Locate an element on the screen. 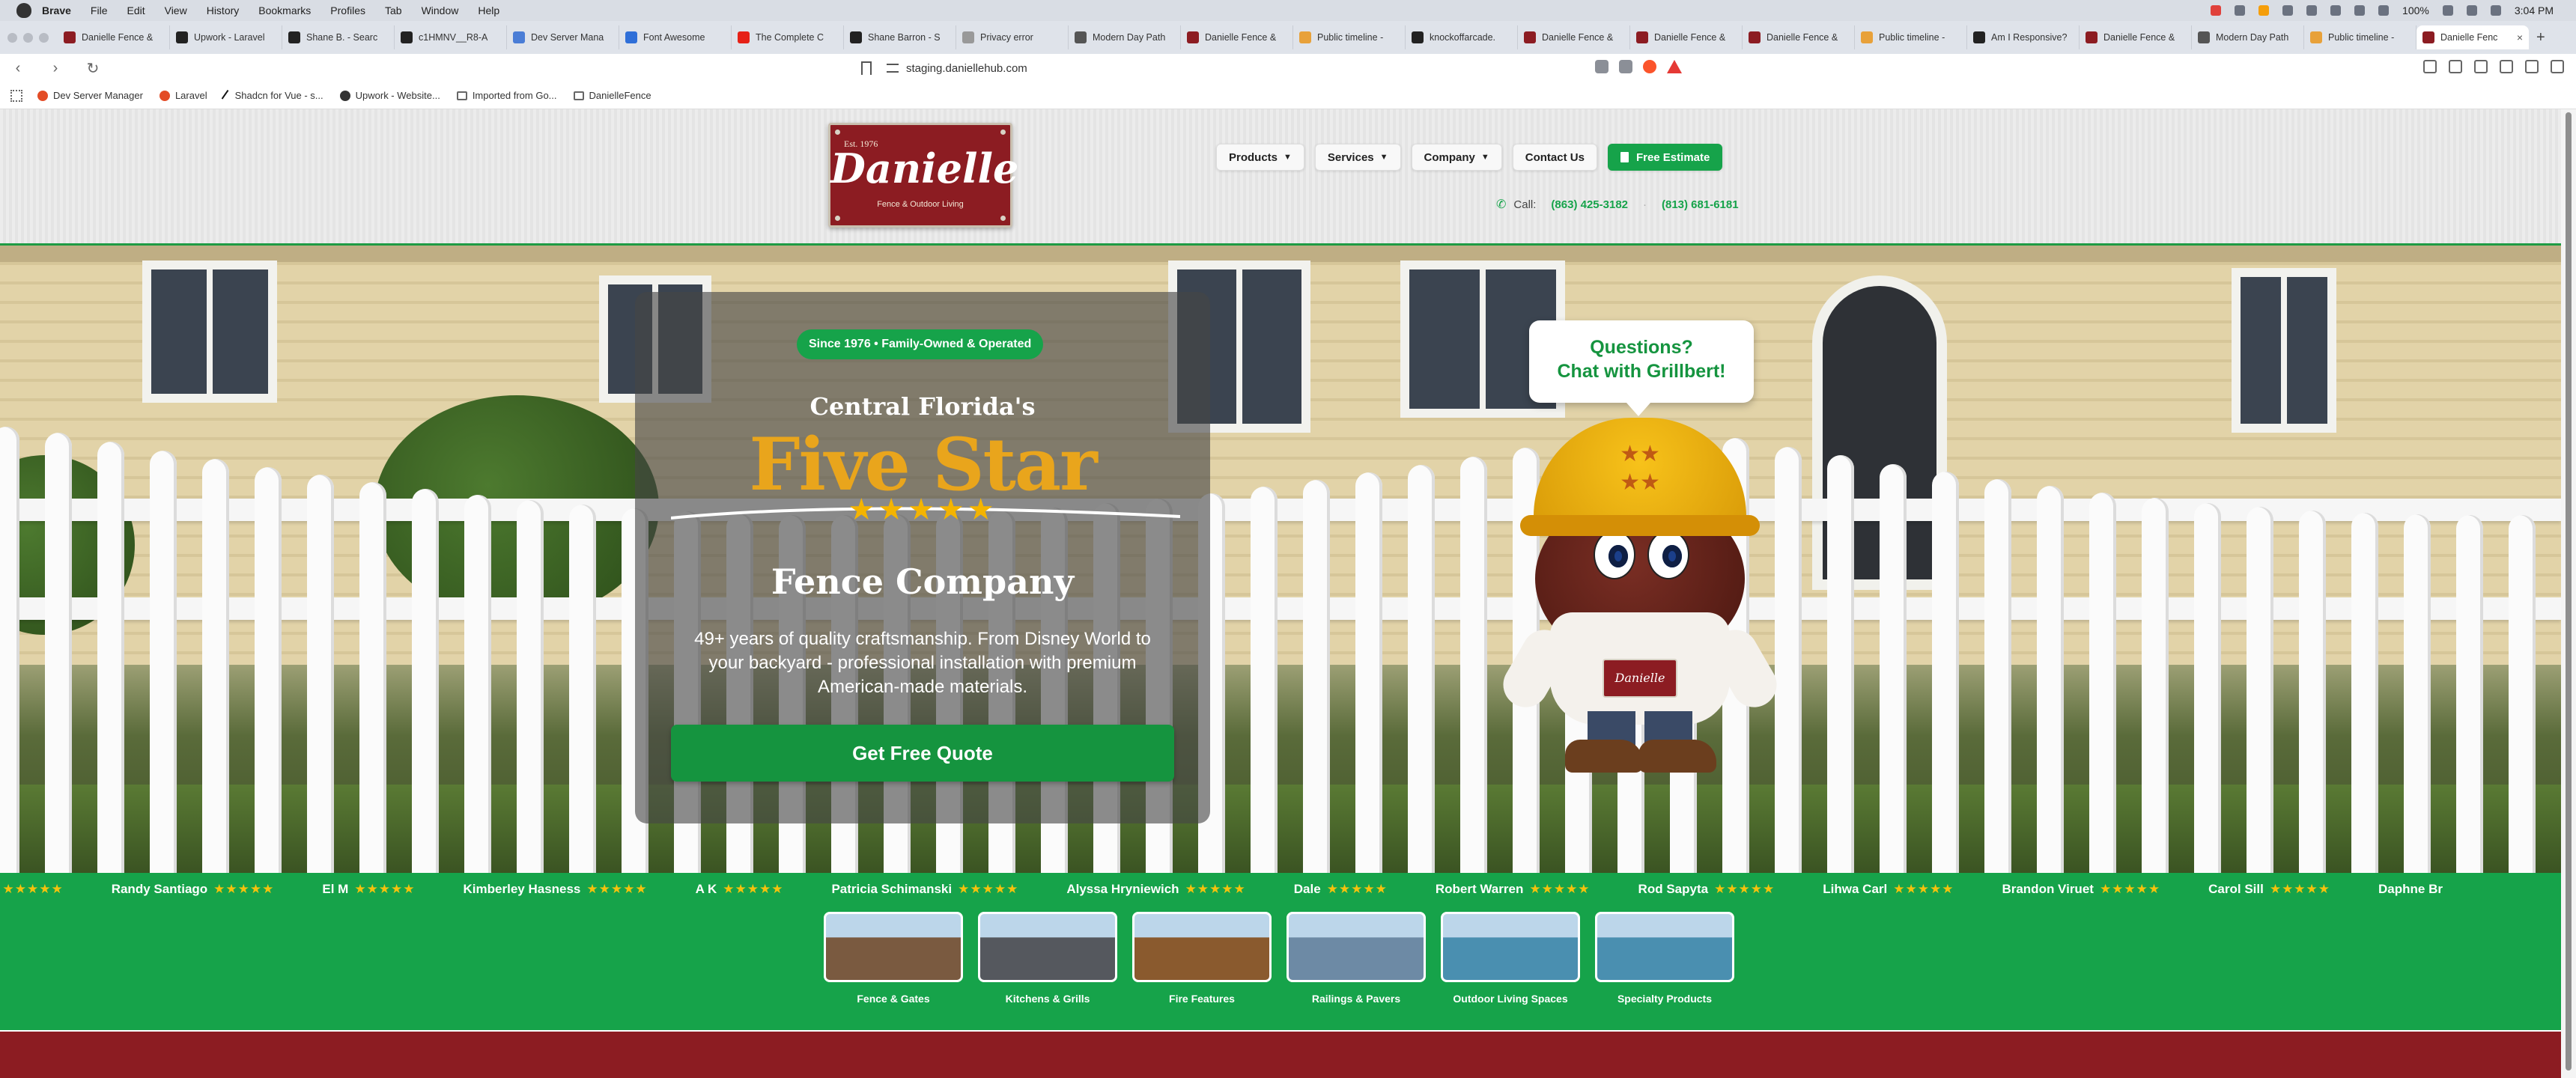 The height and width of the screenshot is (1078, 2576). brave-shields-icon is located at coordinates (1649, 66).